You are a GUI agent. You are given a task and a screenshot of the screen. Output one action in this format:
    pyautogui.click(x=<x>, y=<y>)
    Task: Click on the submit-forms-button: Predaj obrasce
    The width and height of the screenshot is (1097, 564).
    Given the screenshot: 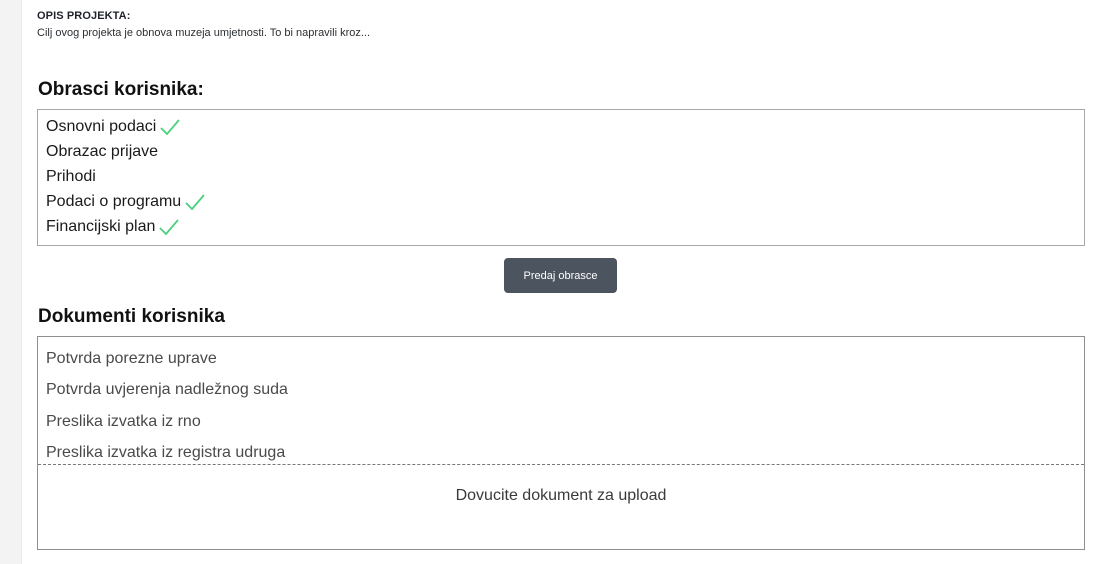 What is the action you would take?
    pyautogui.click(x=560, y=275)
    